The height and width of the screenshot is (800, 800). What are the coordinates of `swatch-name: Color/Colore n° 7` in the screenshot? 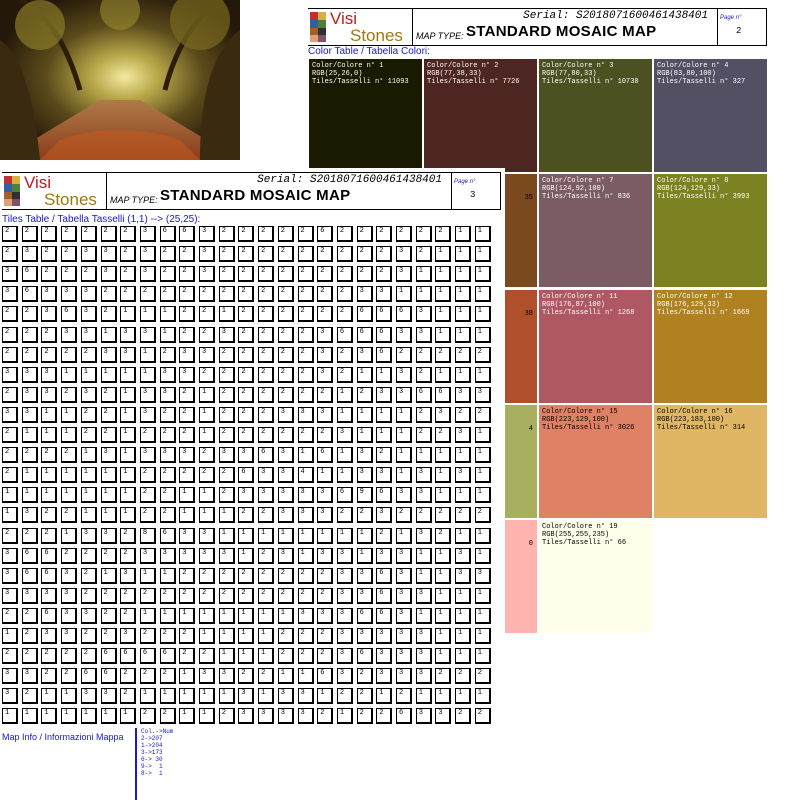 It's located at (578, 181).